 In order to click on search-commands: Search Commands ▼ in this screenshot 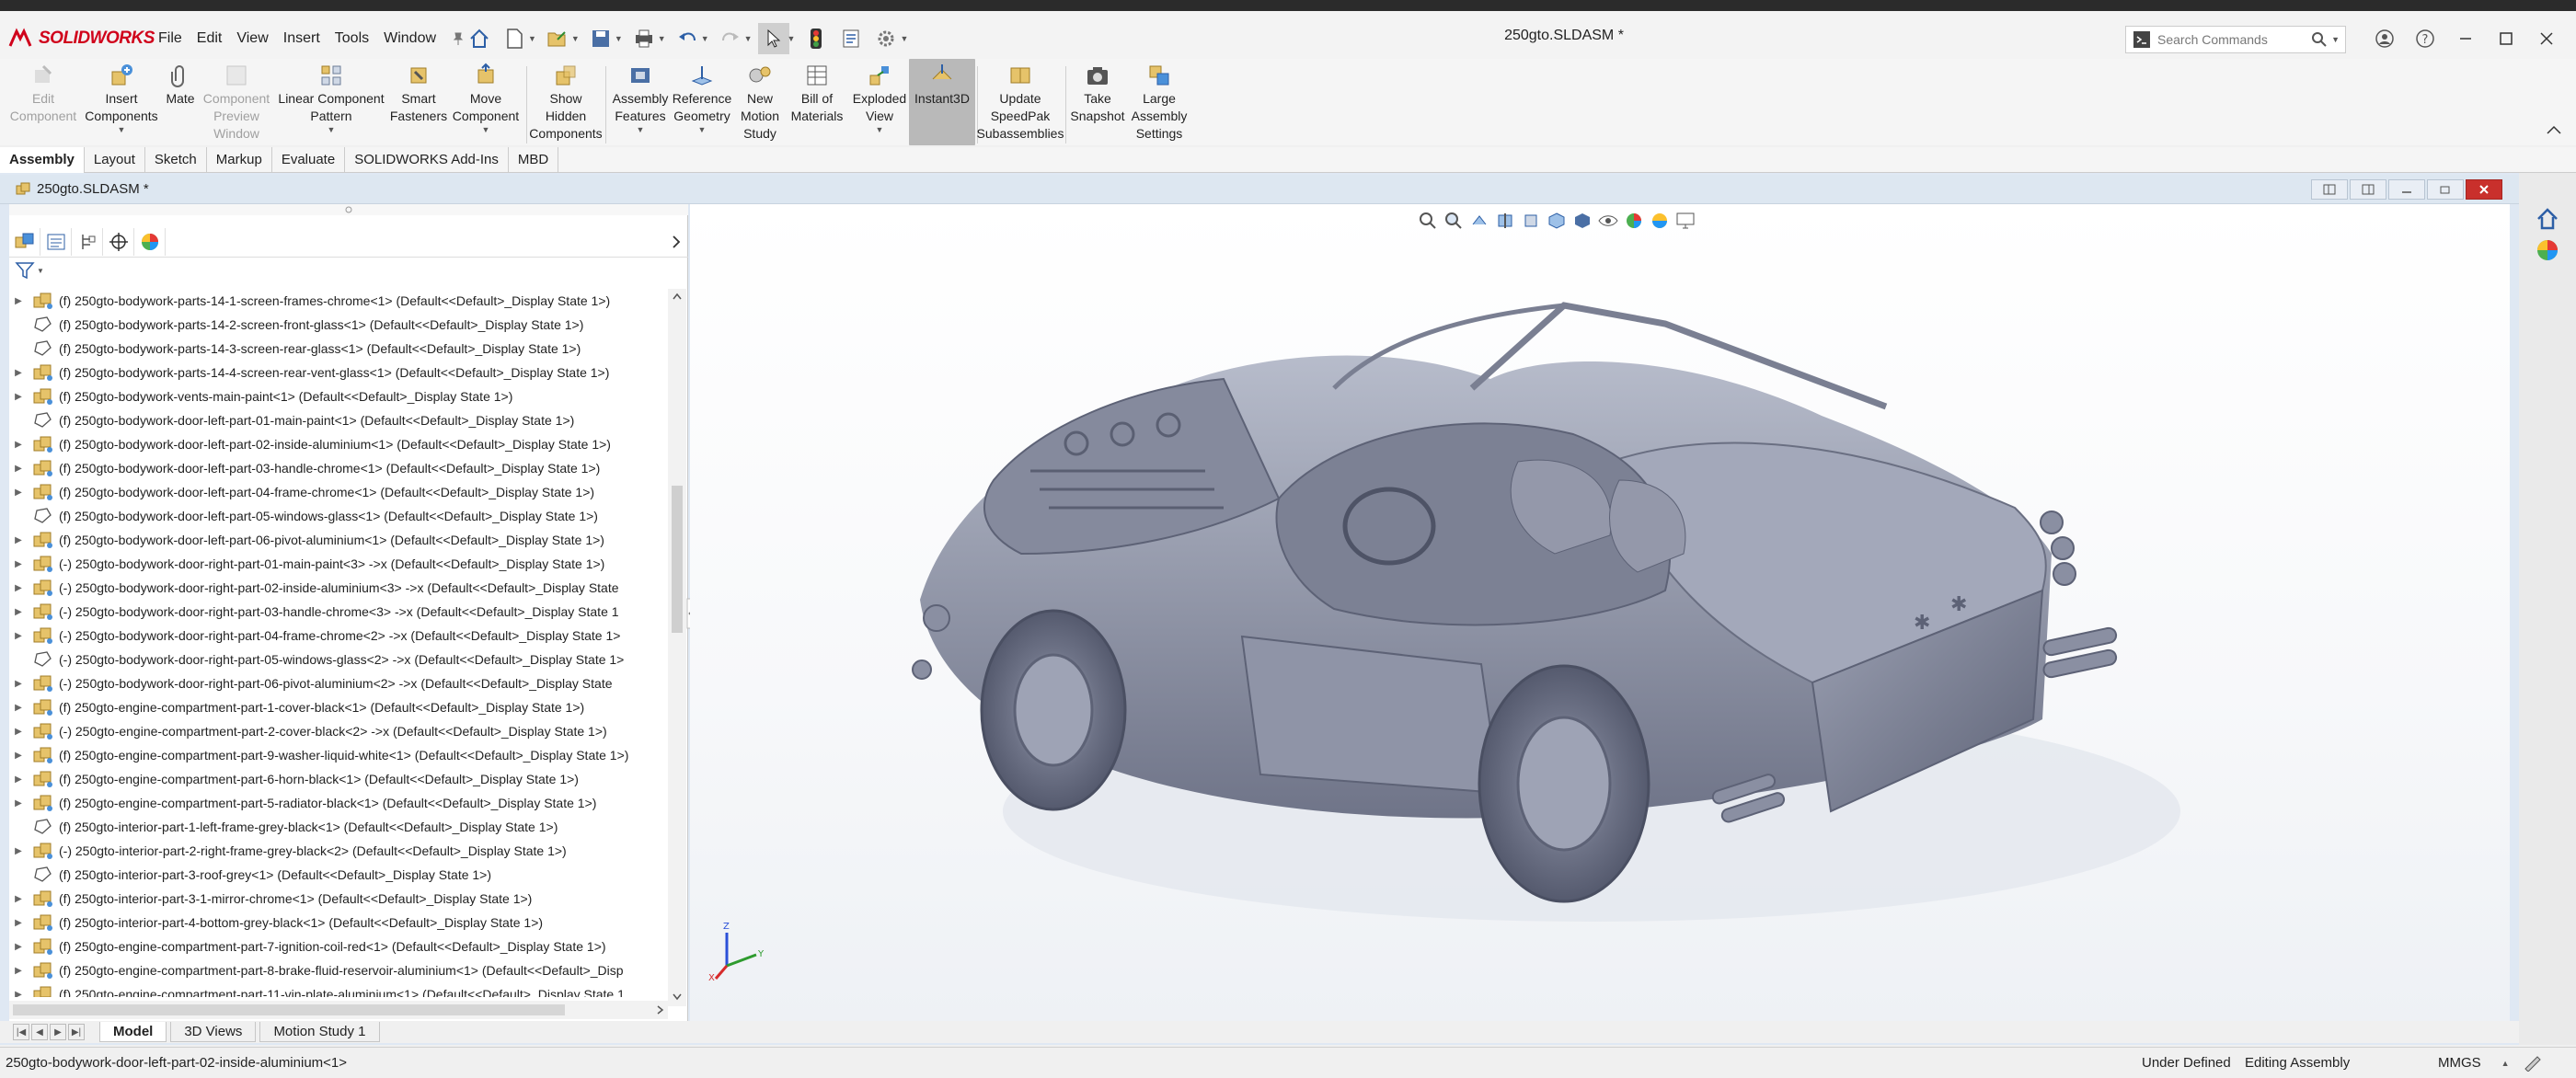, I will do `click(2235, 39)`.